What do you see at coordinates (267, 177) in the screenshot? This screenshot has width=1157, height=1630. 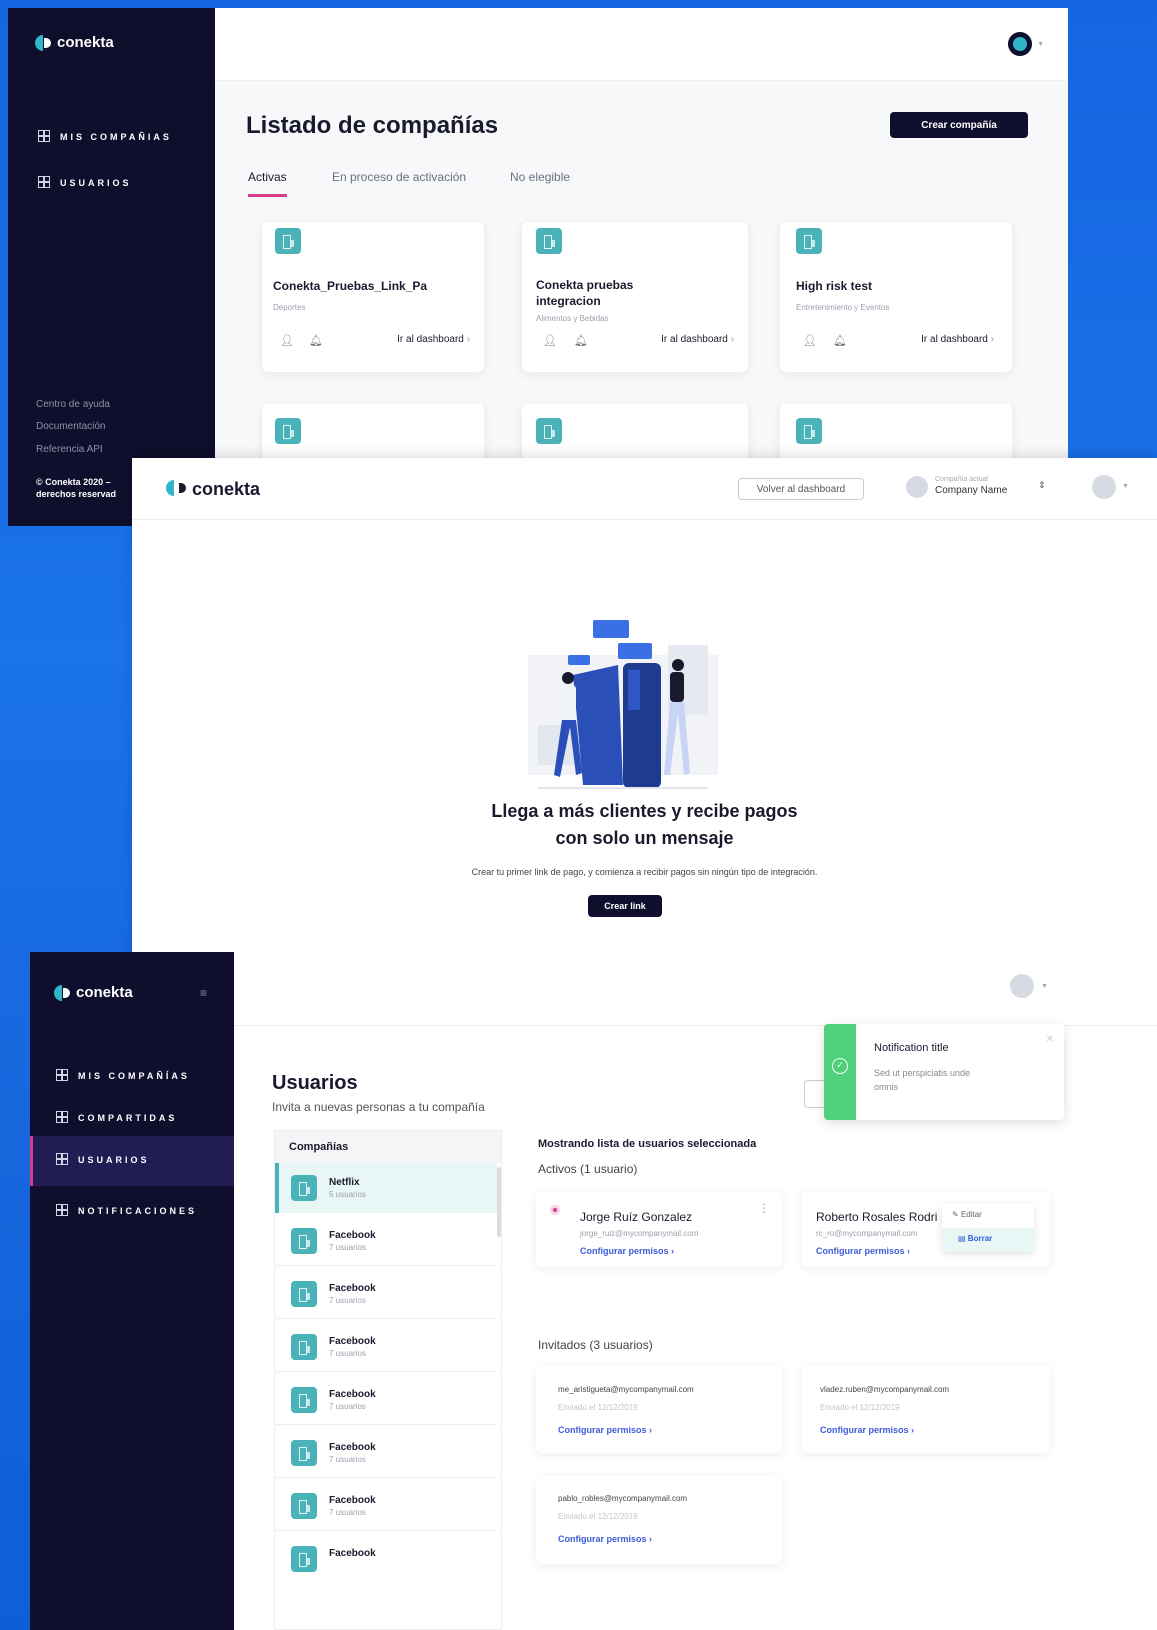 I see `tab-label: Activas` at bounding box center [267, 177].